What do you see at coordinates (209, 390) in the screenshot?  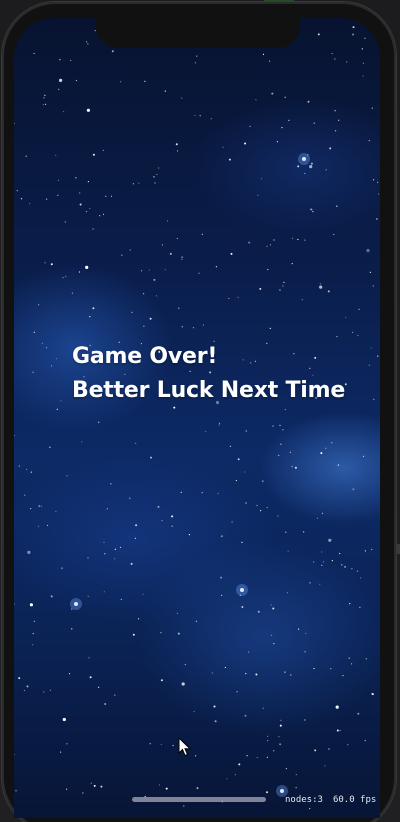 I see `game-over-subtitle: Better Luck Next Time` at bounding box center [209, 390].